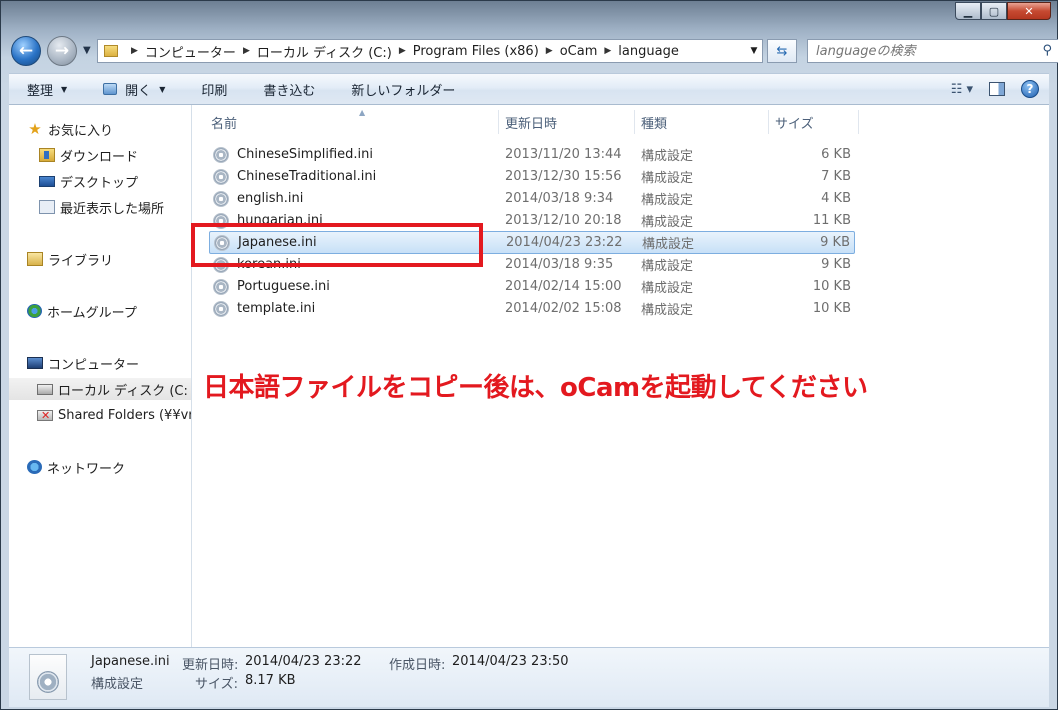  Describe the element at coordinates (997, 89) in the screenshot. I see `preview-pane-icon` at that location.